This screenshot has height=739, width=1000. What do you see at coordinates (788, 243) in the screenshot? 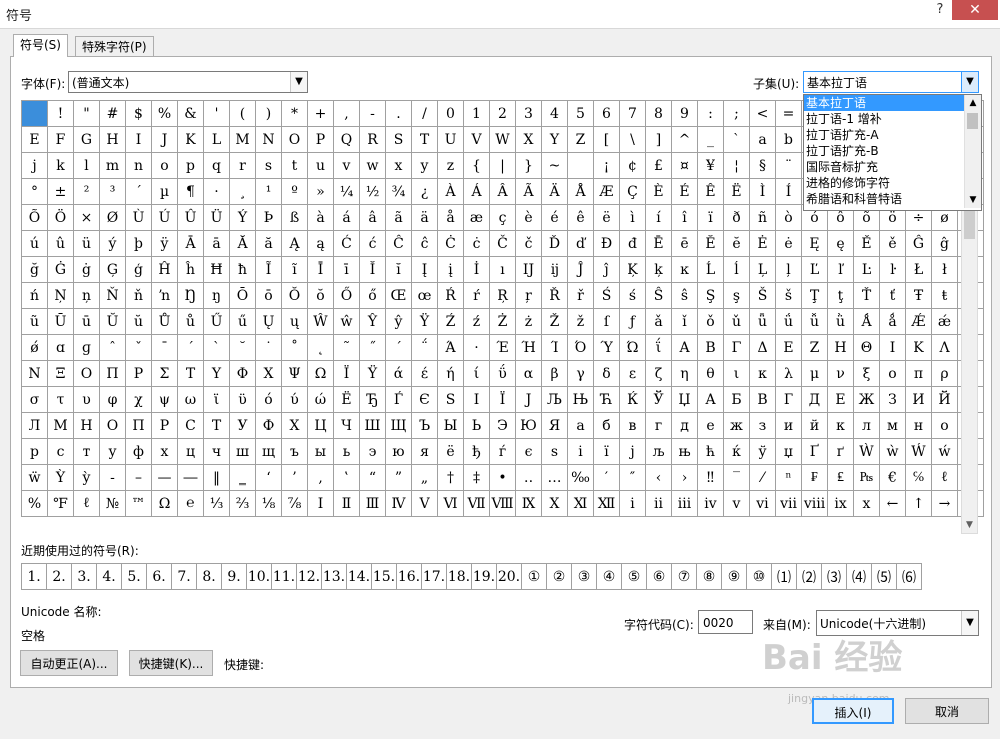
I see `symbol-cell: ė` at bounding box center [788, 243].